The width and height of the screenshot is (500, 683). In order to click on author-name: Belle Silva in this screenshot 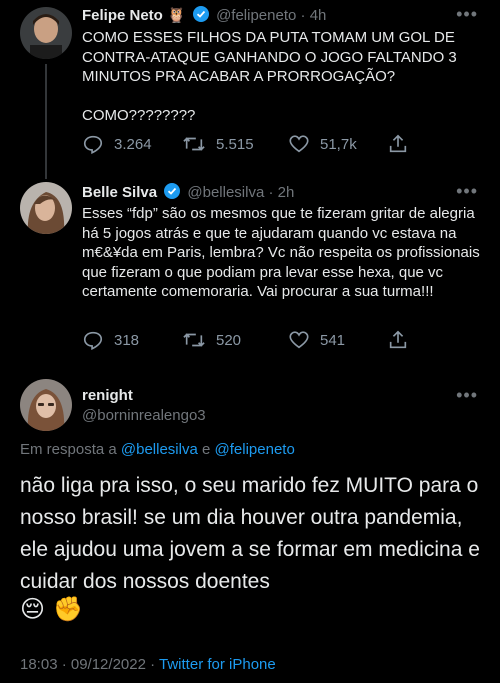, I will do `click(119, 192)`.